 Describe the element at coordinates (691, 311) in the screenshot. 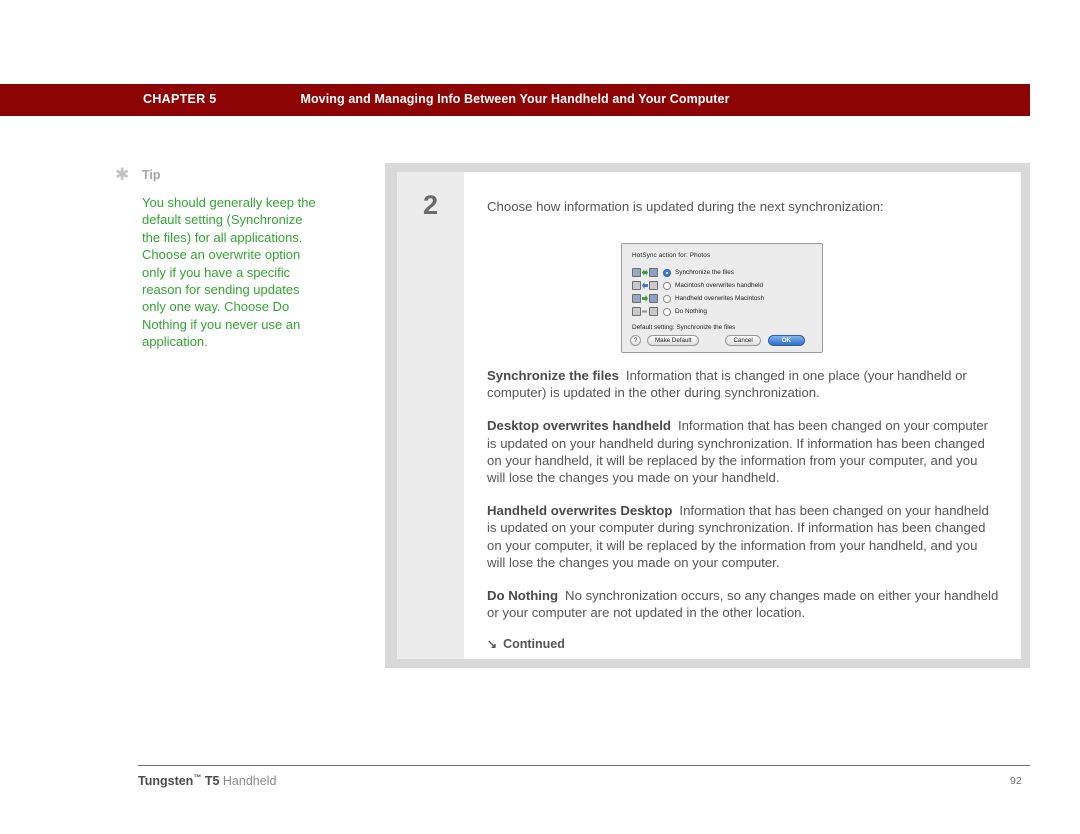

I see `dialog-option-label: Do Nothing` at that location.